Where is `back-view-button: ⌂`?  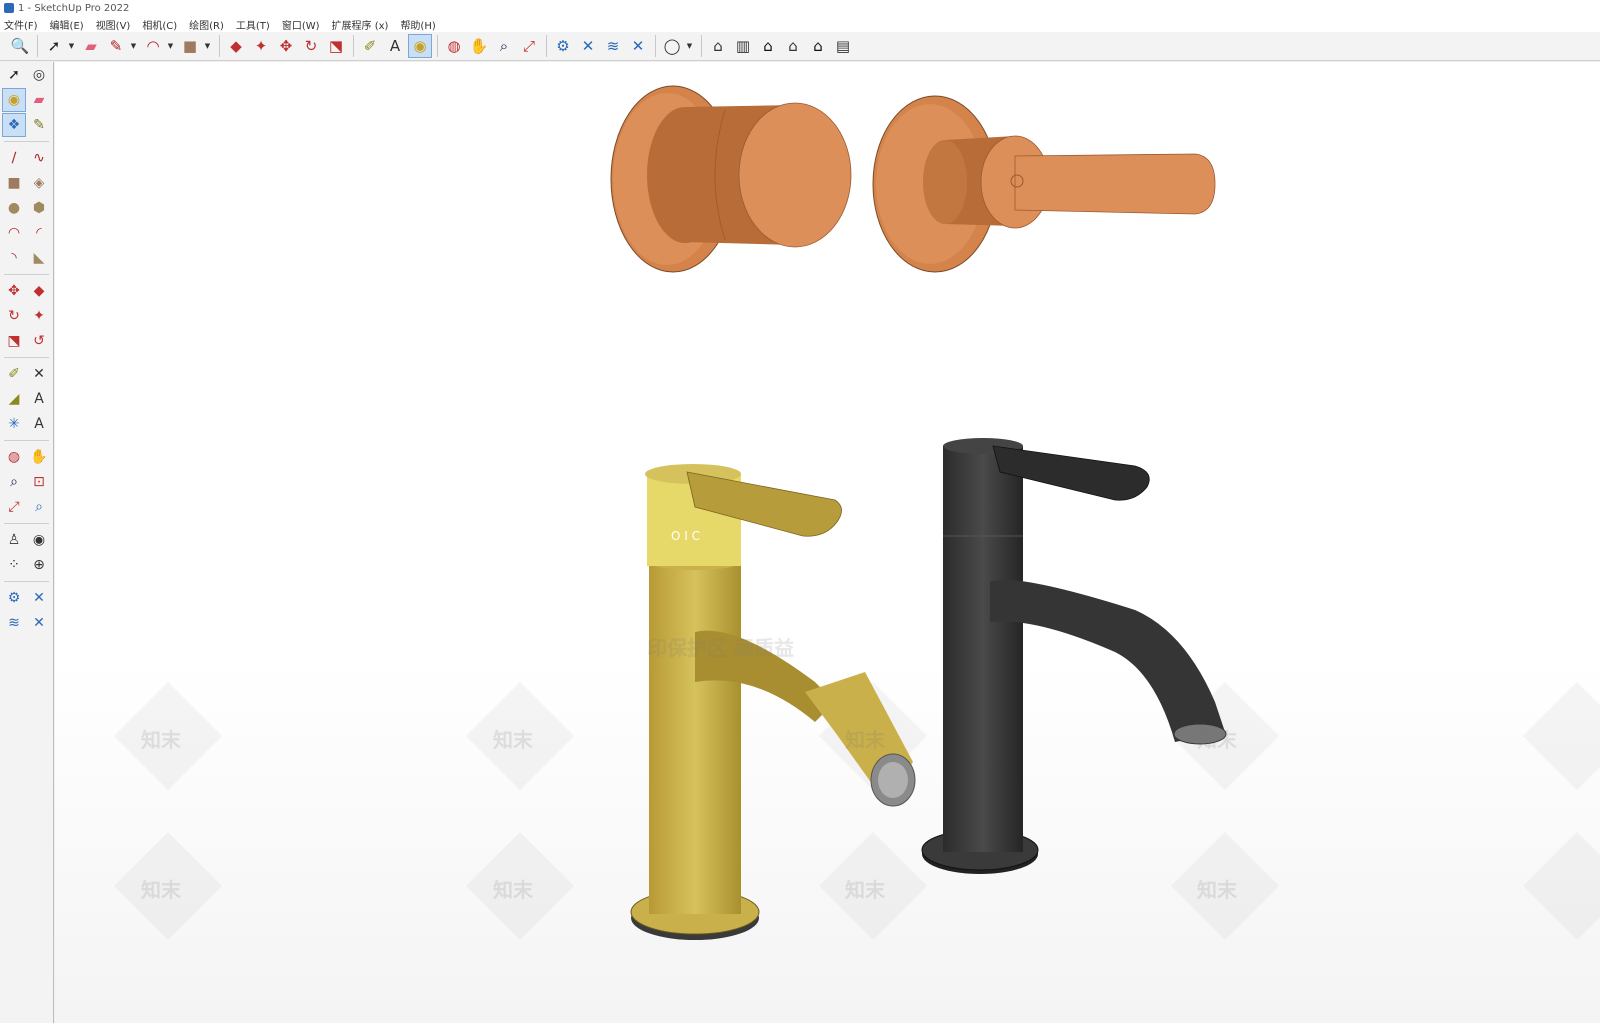
back-view-button: ⌂ is located at coordinates (818, 46).